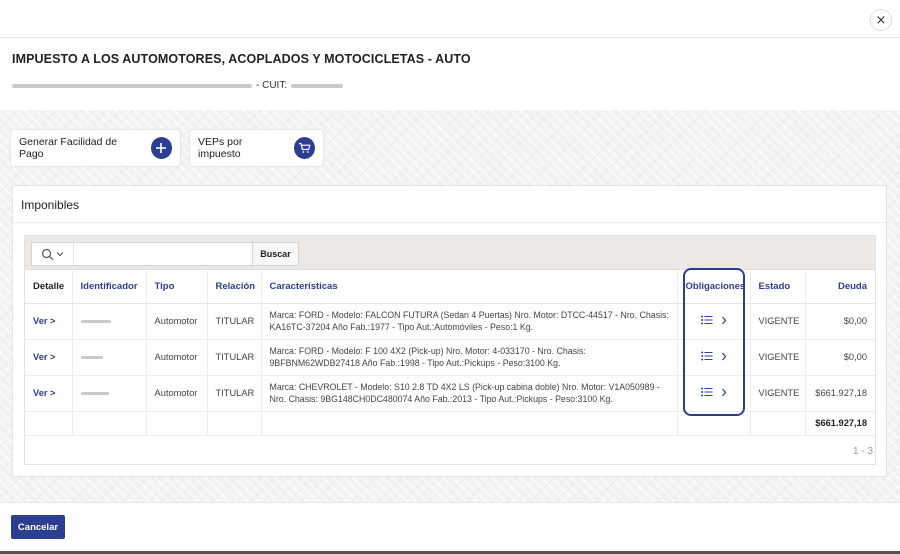 The width and height of the screenshot is (900, 554). What do you see at coordinates (132, 85) in the screenshot?
I see `redacted-name` at bounding box center [132, 85].